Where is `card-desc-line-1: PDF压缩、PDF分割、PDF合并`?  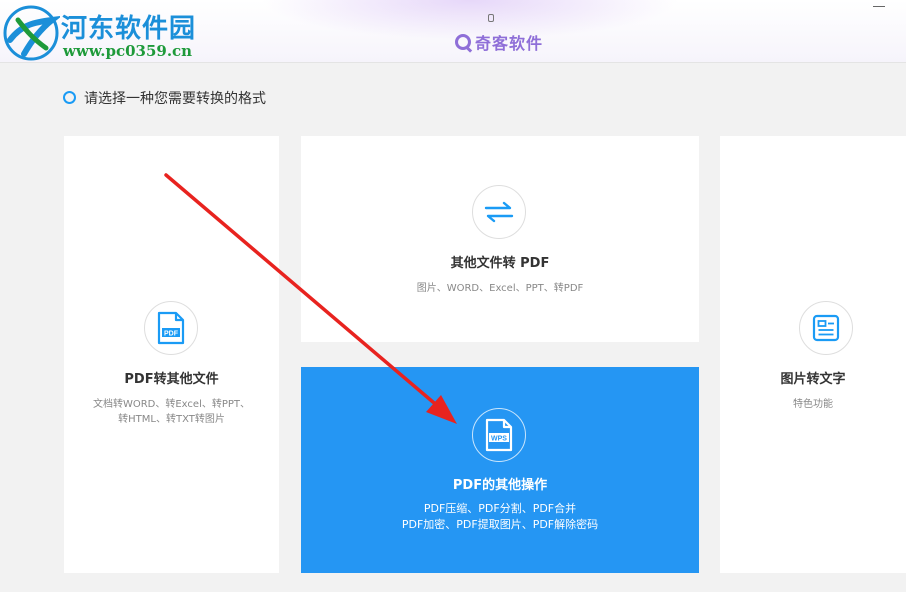
card-desc-line-1: PDF压缩、PDF分割、PDF合并 is located at coordinates (500, 508).